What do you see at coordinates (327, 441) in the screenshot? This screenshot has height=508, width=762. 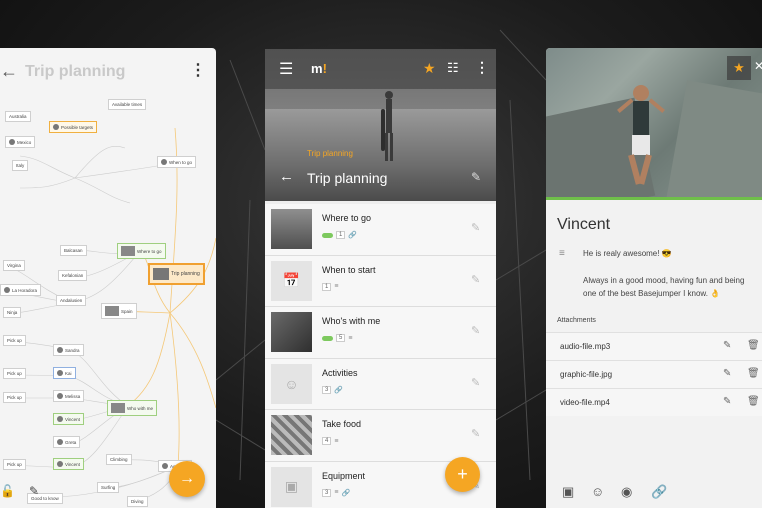 I see `count-badge: 4` at bounding box center [327, 441].